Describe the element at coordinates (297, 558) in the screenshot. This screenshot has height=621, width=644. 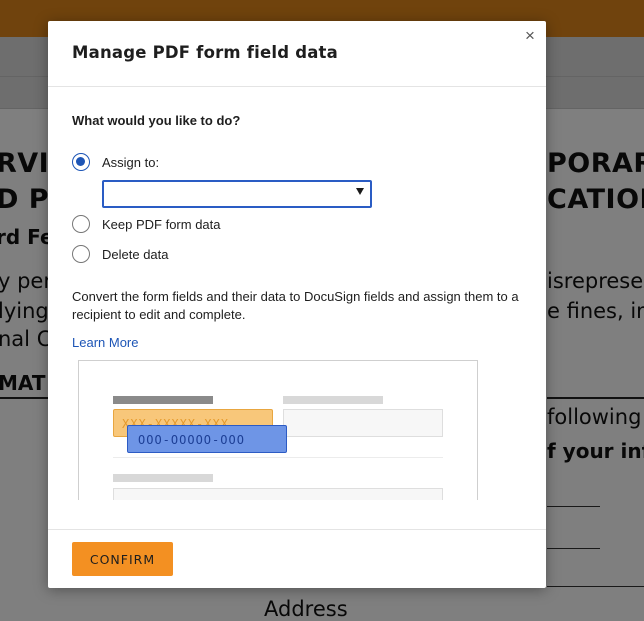
I see `dialog-footer: CONFIRM` at that location.